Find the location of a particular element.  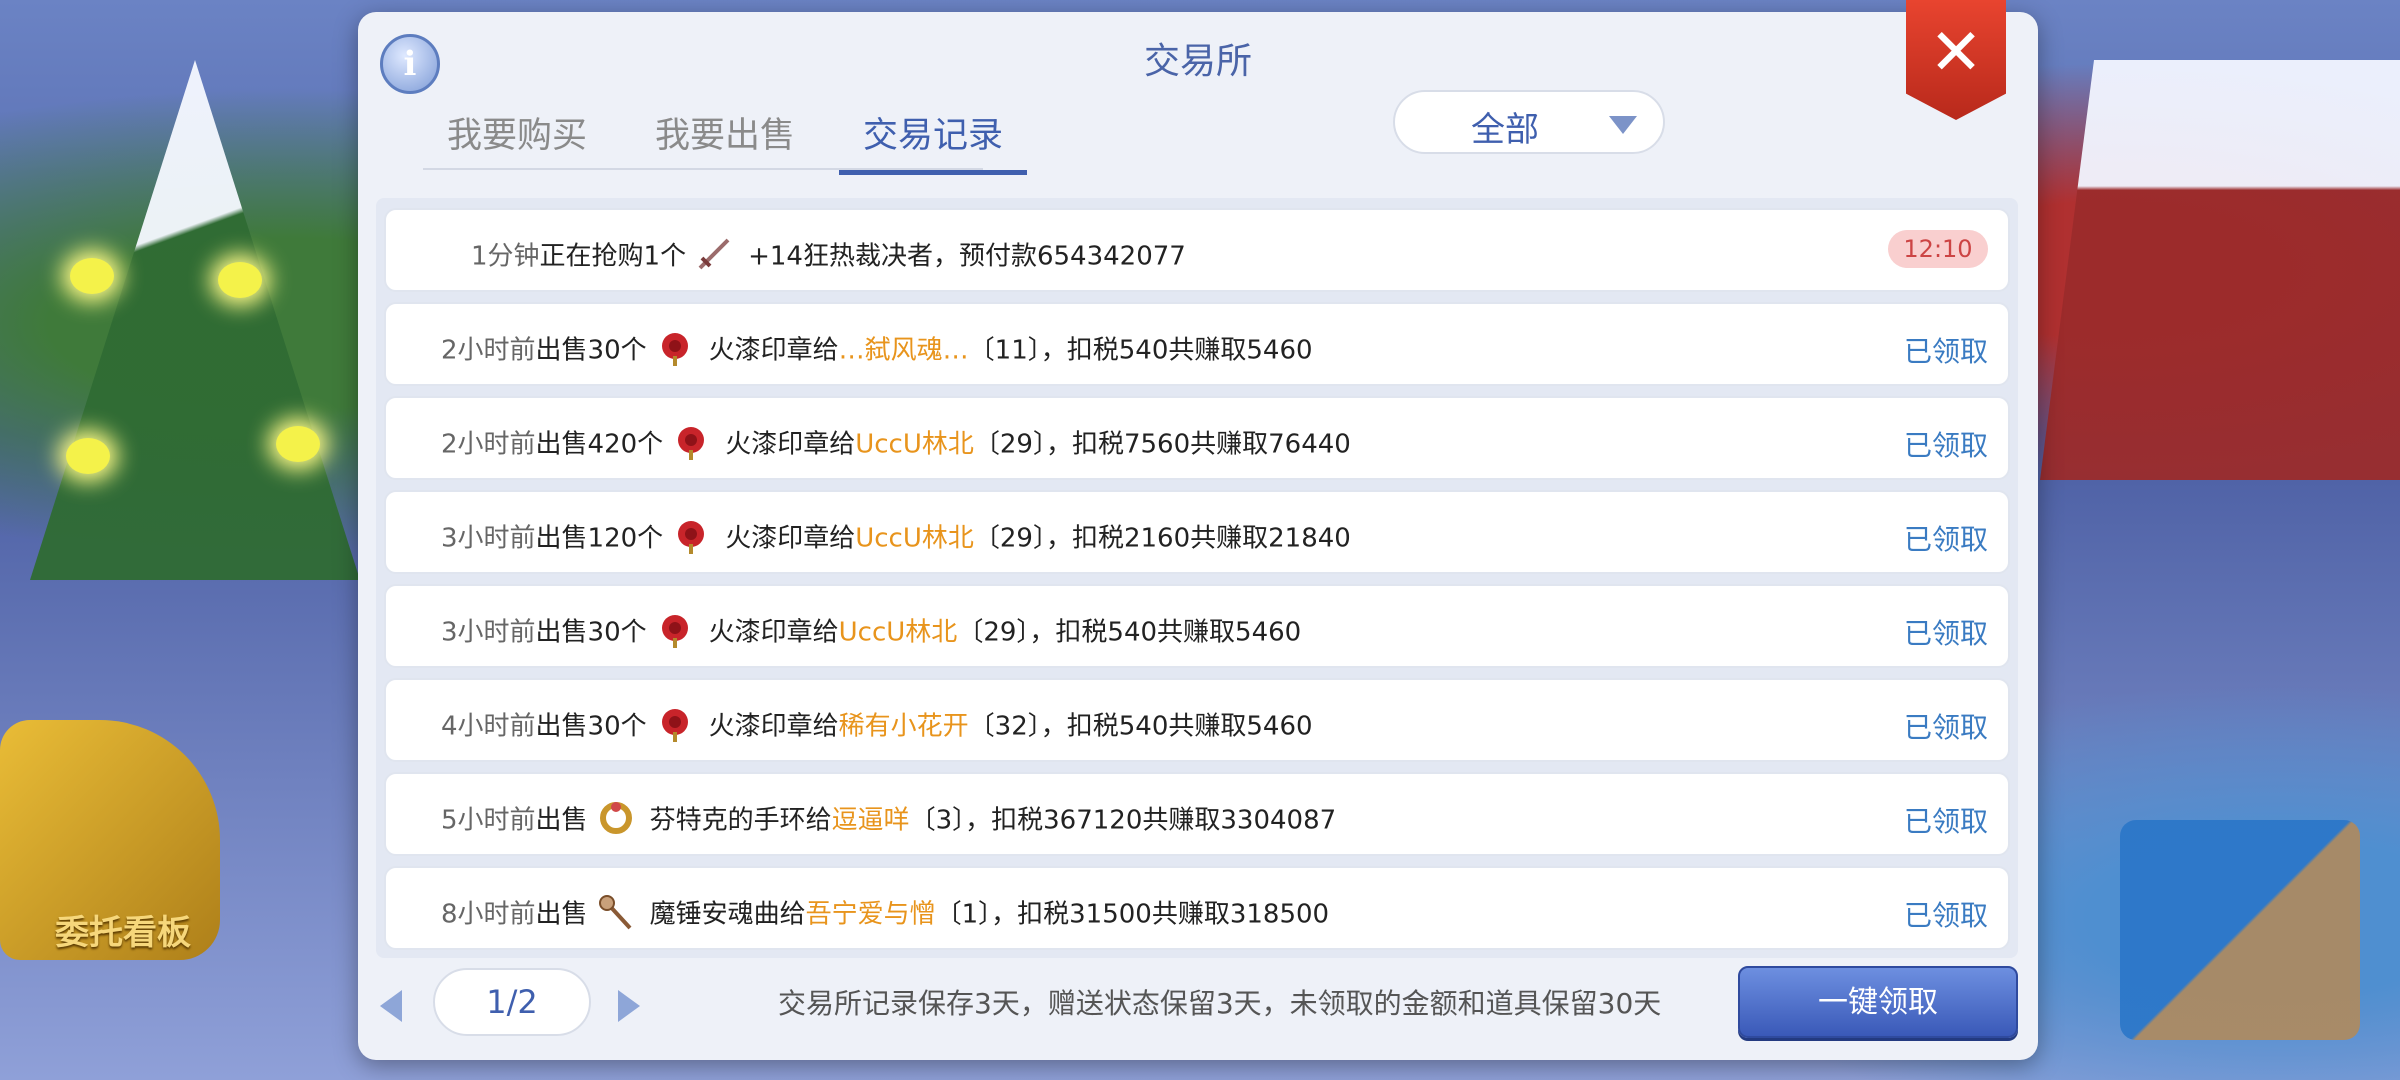

next-page-icon is located at coordinates (629, 1006).